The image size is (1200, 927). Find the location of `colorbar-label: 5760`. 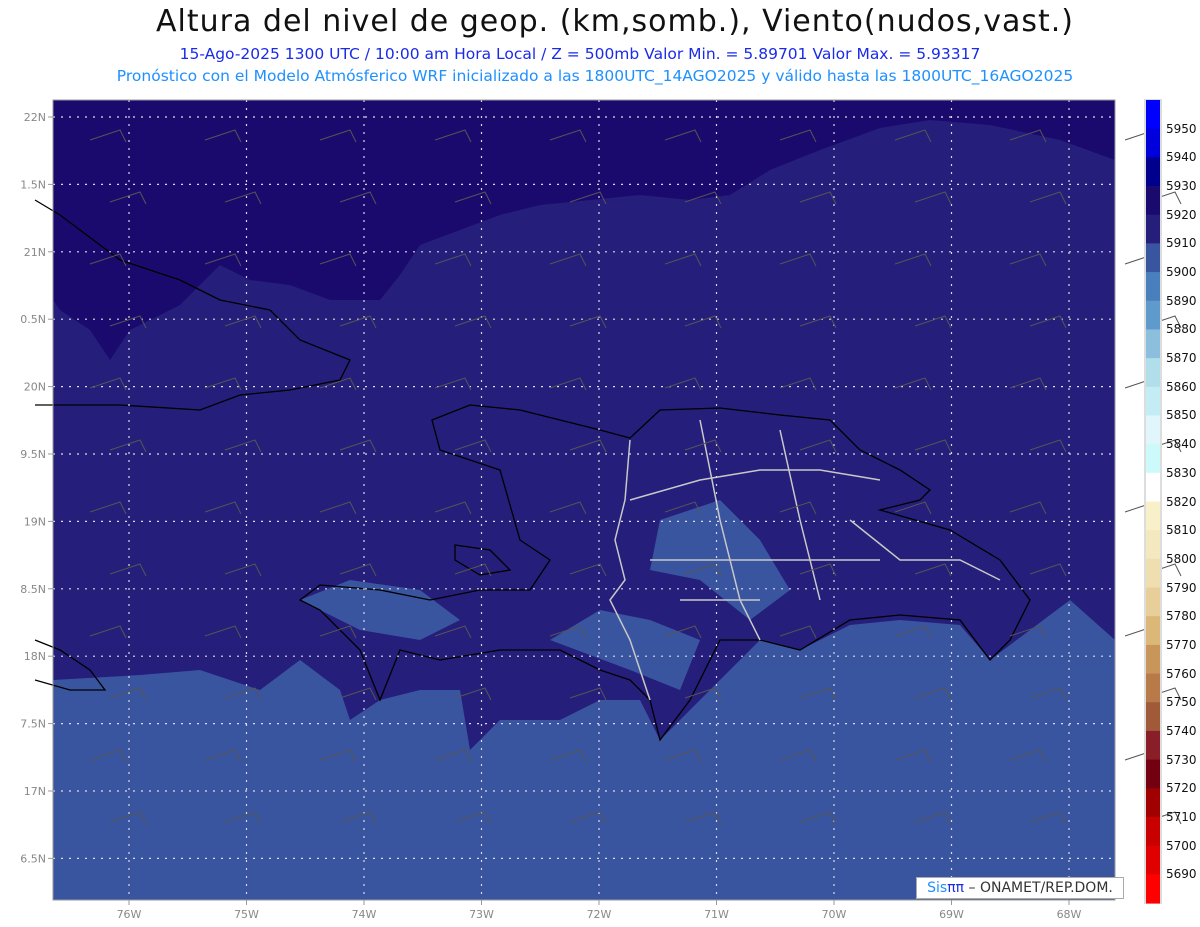

colorbar-label: 5760 is located at coordinates (1181, 673).